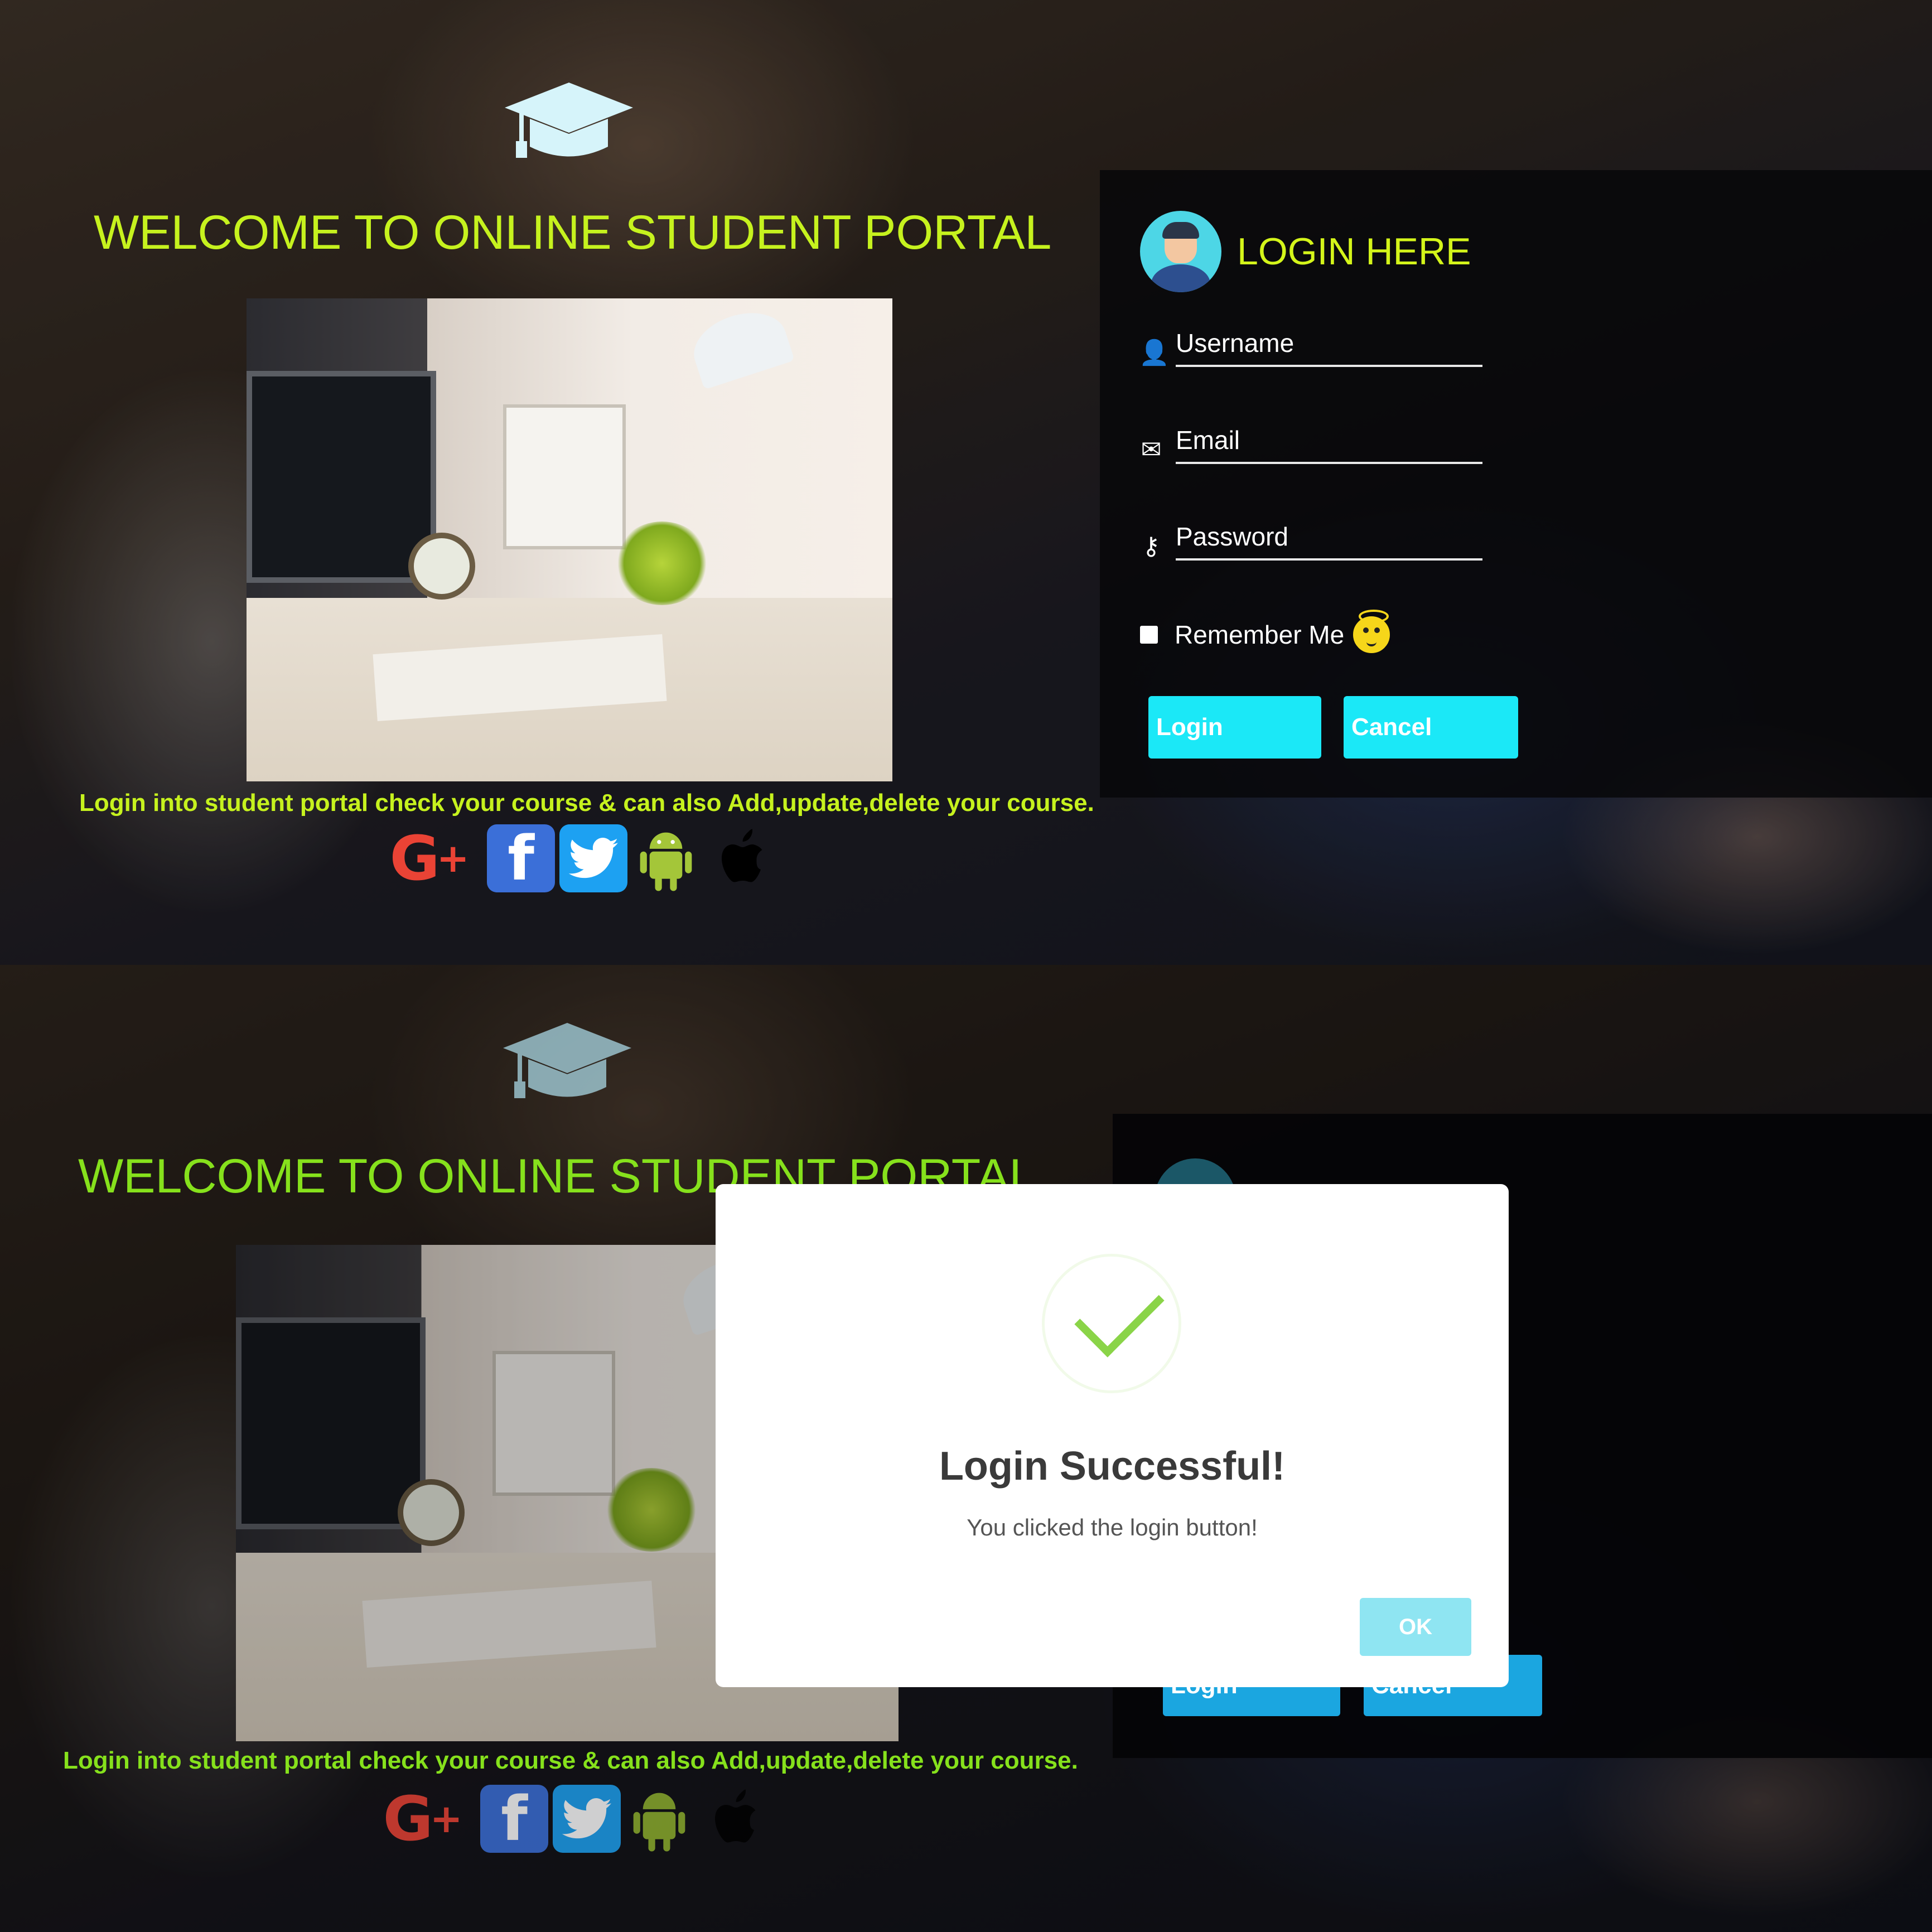 This screenshot has width=1932, height=1932. What do you see at coordinates (1329, 347) in the screenshot?
I see `username-input: Username` at bounding box center [1329, 347].